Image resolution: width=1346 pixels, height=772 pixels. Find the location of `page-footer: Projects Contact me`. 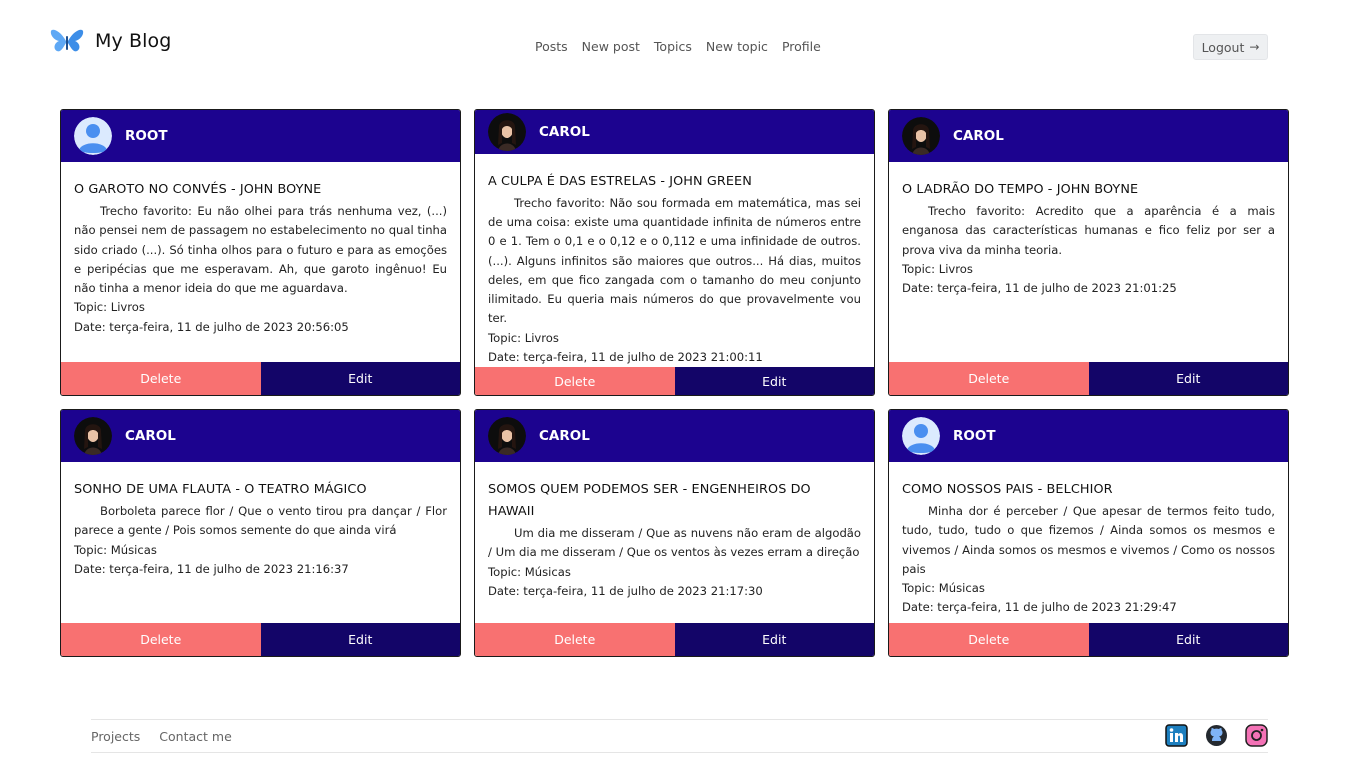

page-footer: Projects Contact me is located at coordinates (679, 736).